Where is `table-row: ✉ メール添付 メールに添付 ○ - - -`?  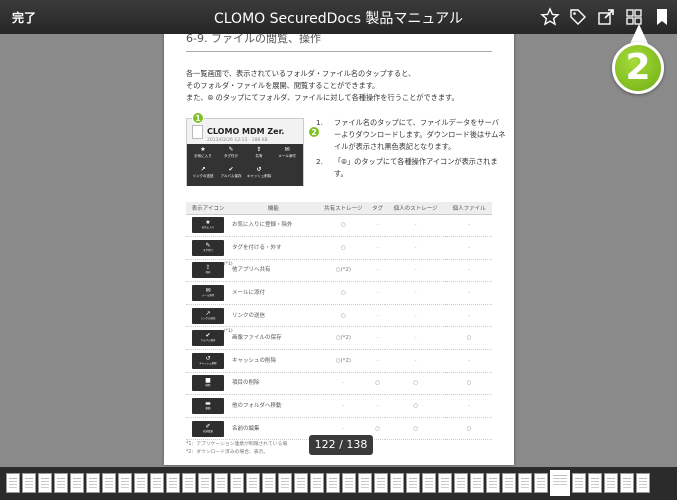
table-row: ✉ メール添付 メールに添付 ○ - - - is located at coordinates (339, 293).